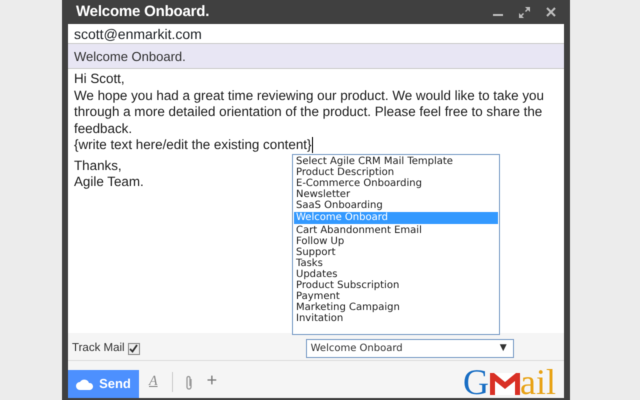  What do you see at coordinates (524, 12) in the screenshot?
I see `expand-icon` at bounding box center [524, 12].